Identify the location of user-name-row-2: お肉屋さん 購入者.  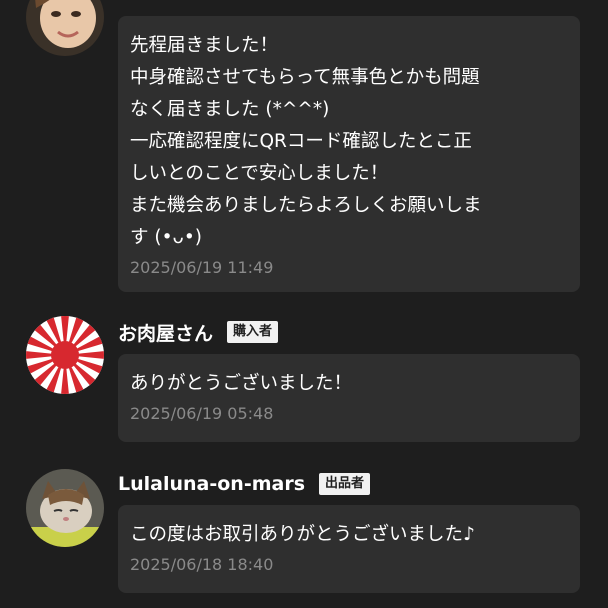
(198, 332).